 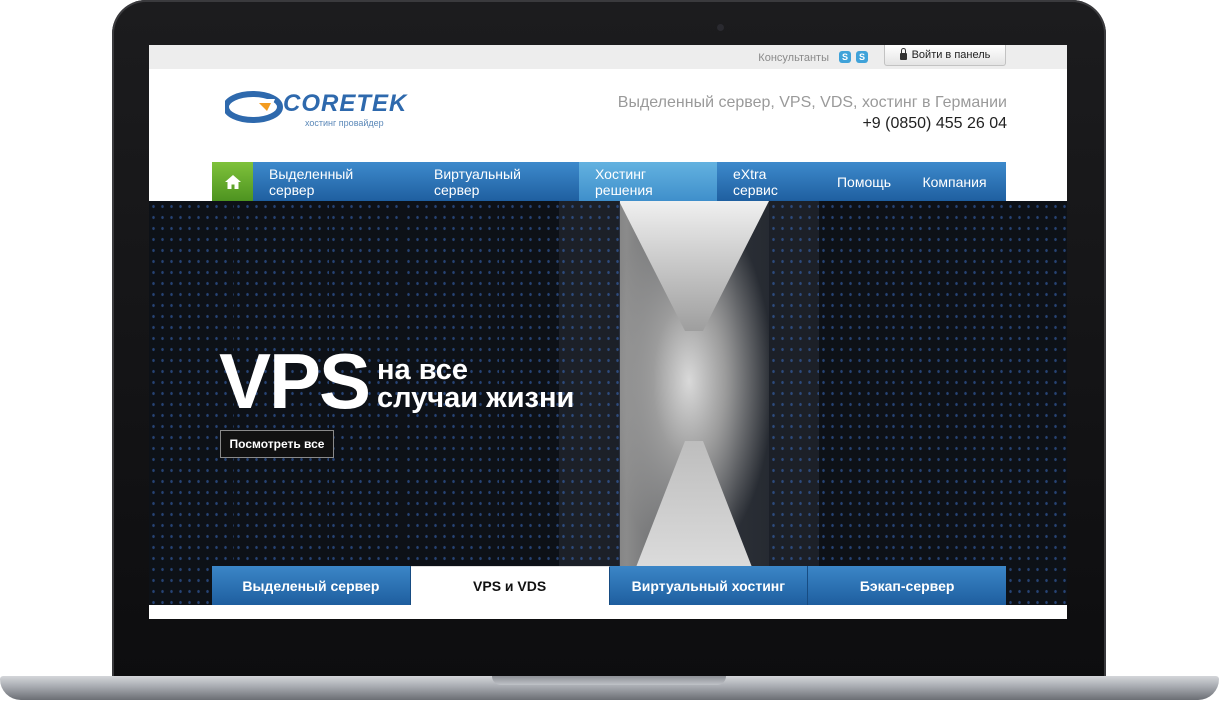 What do you see at coordinates (864, 181) in the screenshot?
I see `nav-item-help: Помощь` at bounding box center [864, 181].